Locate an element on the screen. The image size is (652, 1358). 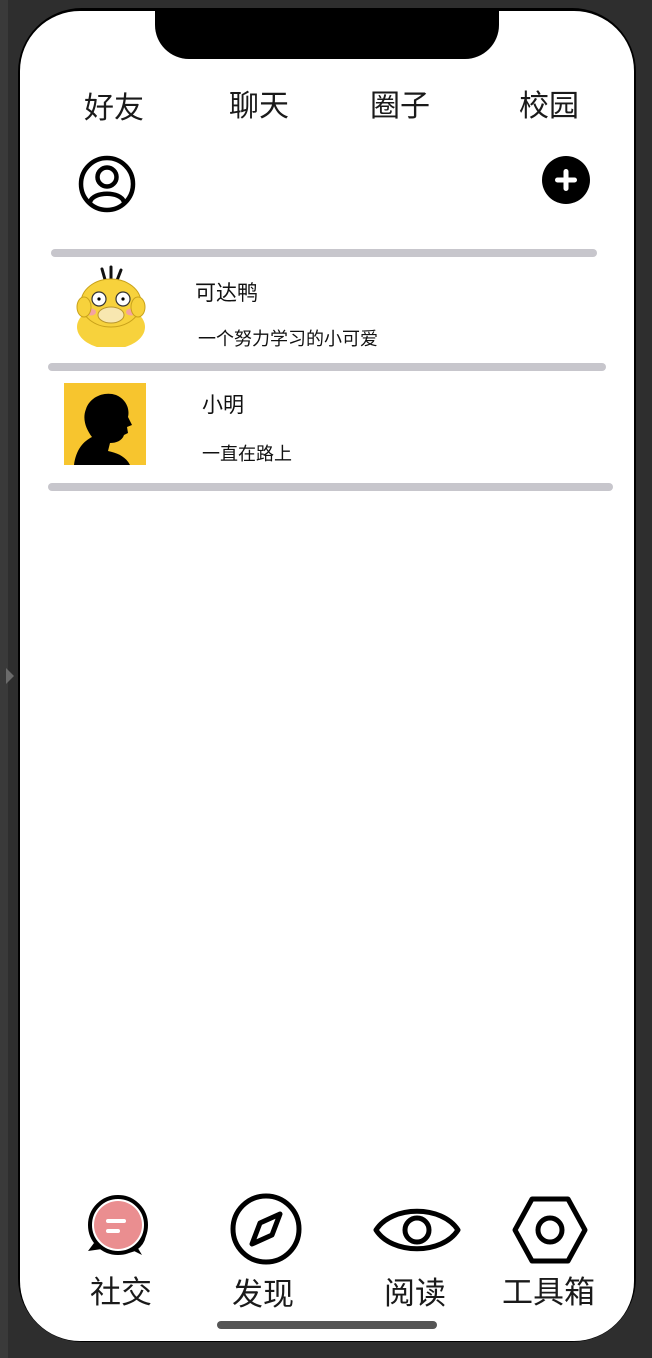
expand-arrow-icon is located at coordinates (10, 676).